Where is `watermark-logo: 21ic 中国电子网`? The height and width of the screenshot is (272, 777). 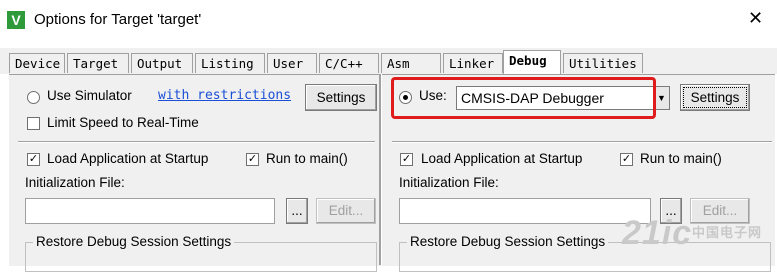
watermark-logo: 21ic 中国电子网 is located at coordinates (697, 239).